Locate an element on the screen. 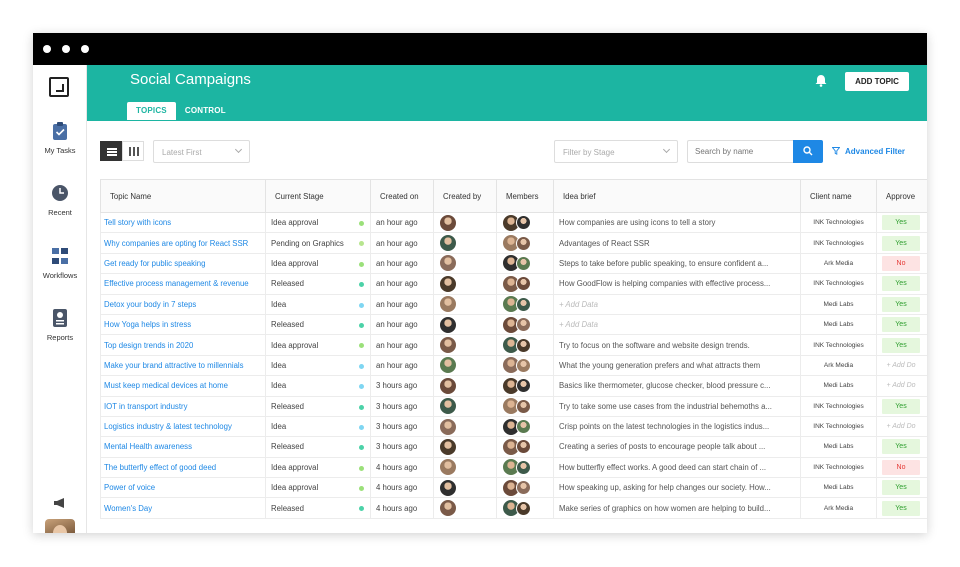 The image size is (960, 567). add-topic-button: ADD TOPIC is located at coordinates (877, 81).